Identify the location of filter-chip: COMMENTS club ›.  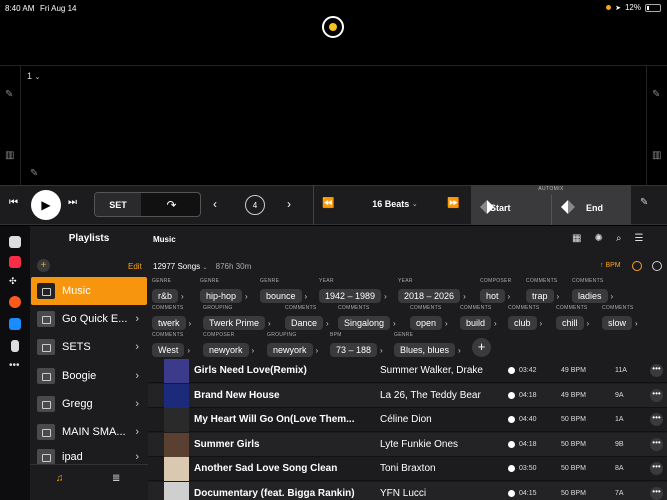
(525, 318).